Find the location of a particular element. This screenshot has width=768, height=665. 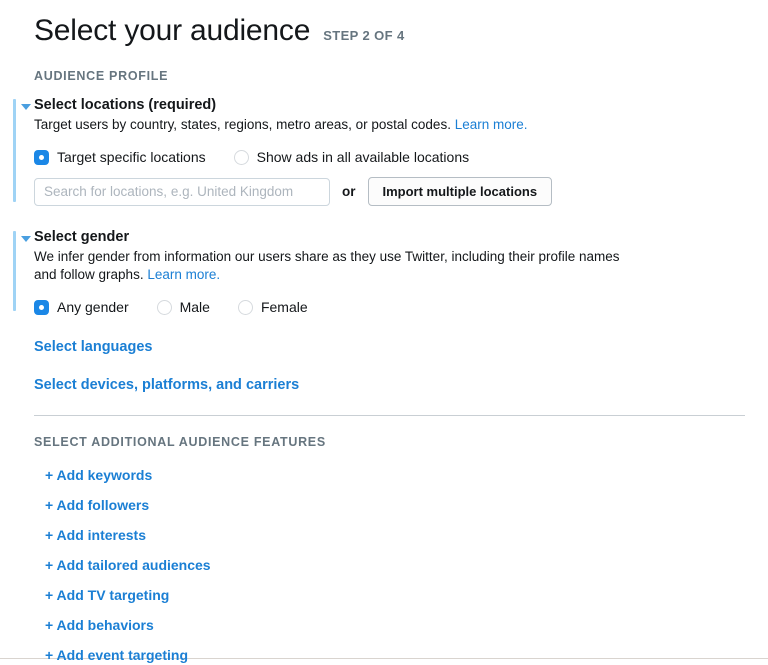

list-item: + Add TV targeting is located at coordinates (406, 596).